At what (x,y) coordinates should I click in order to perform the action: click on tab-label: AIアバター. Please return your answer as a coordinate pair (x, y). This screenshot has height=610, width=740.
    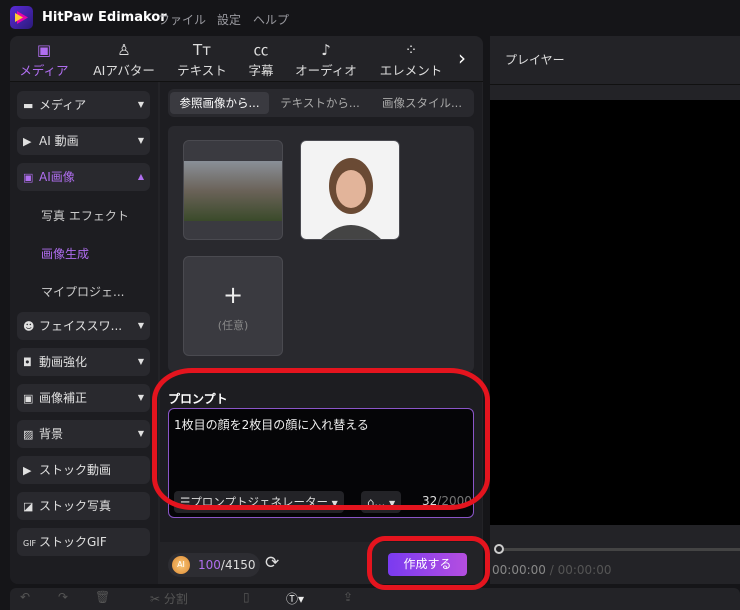
    Looking at the image, I should click on (124, 70).